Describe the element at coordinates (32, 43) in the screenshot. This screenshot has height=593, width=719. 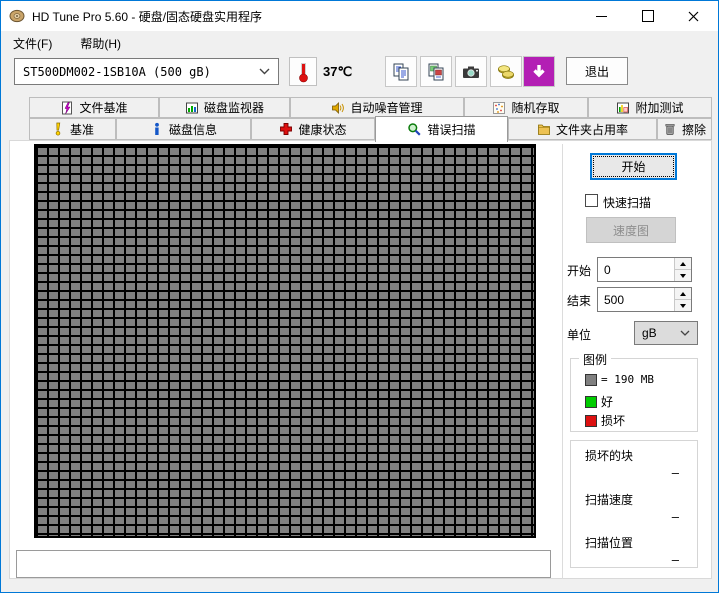
I see `menu-file: 文件(F)` at that location.